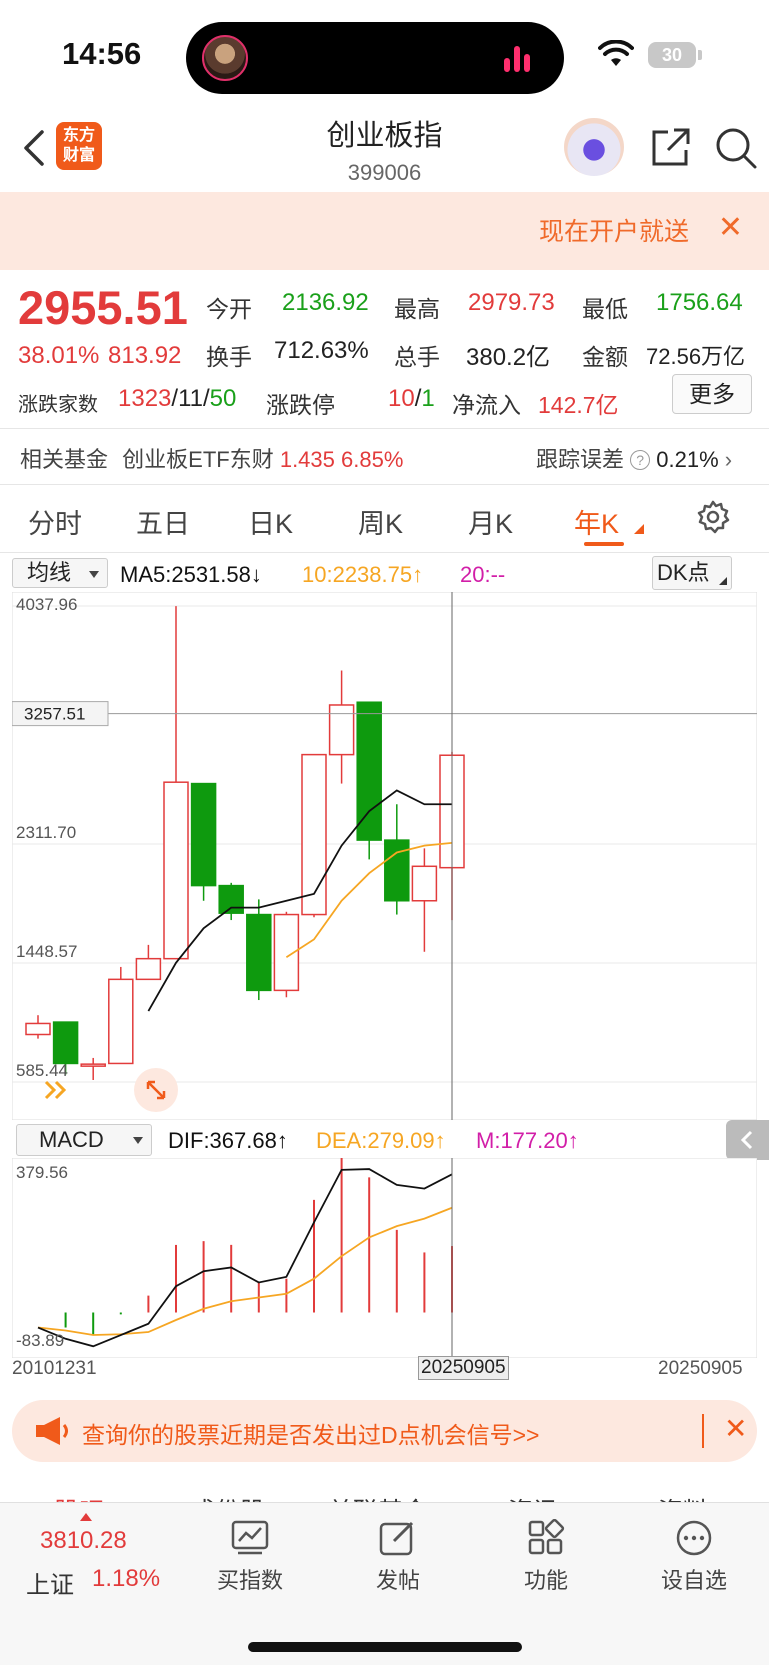 This screenshot has height=1665, width=769. I want to click on volume-label: 总手, so click(417, 357).